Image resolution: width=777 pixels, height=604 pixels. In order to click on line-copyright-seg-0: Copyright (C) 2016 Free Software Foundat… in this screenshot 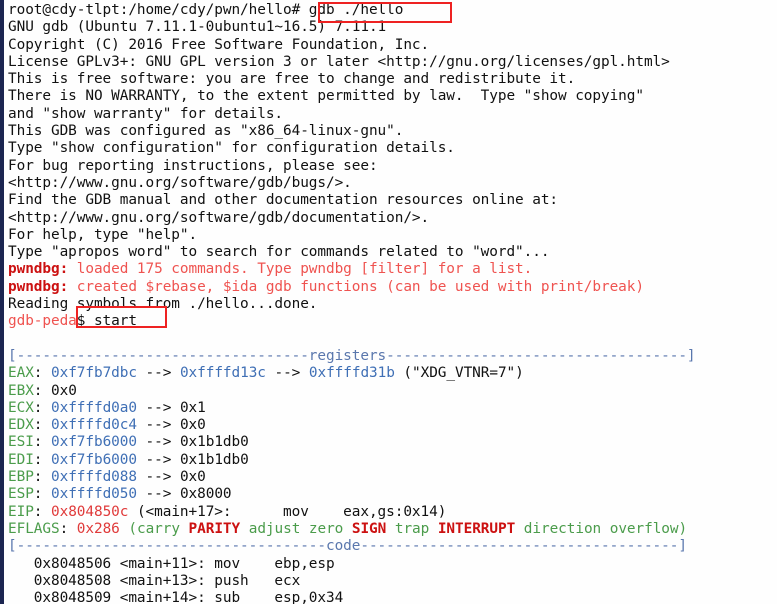, I will do `click(219, 44)`.